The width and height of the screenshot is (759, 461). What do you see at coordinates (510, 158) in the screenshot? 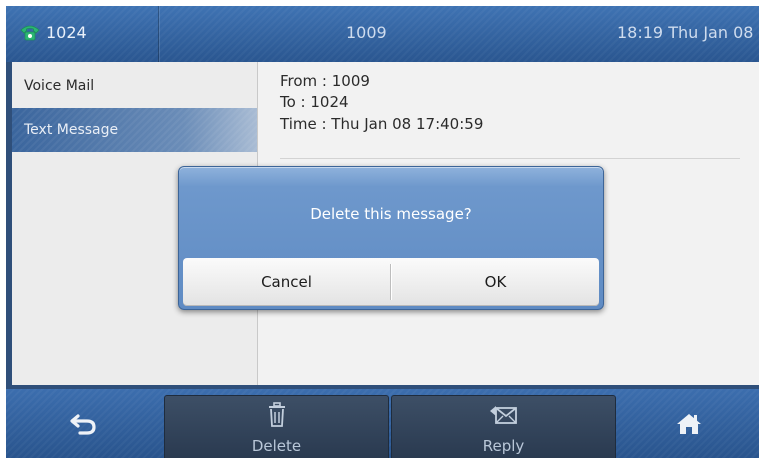
I see `header-divider` at bounding box center [510, 158].